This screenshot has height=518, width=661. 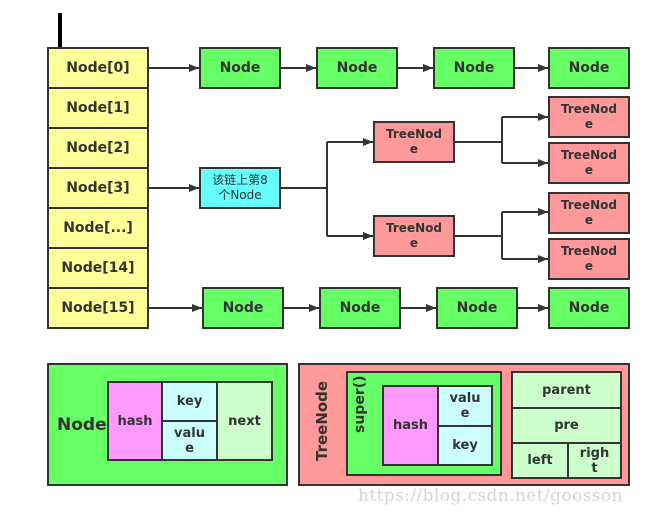 What do you see at coordinates (98, 308) in the screenshot?
I see `array-cell-6: Node[15]` at bounding box center [98, 308].